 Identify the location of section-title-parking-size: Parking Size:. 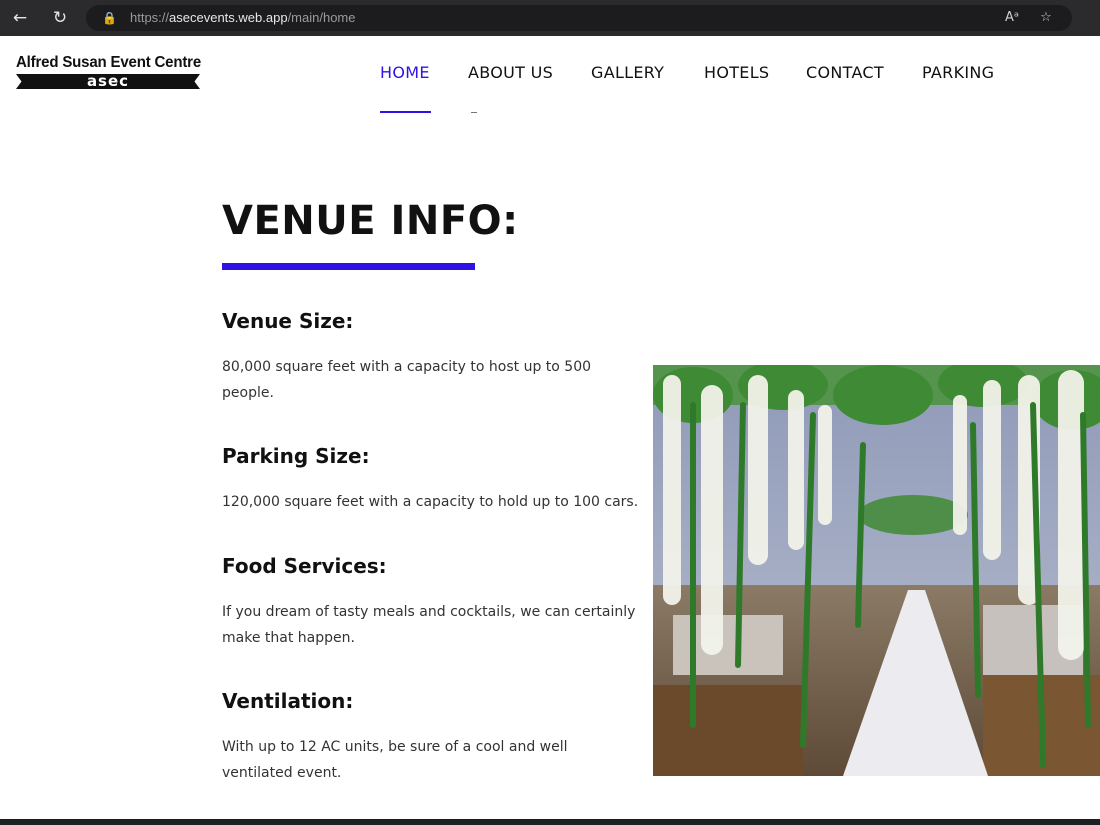
(296, 456).